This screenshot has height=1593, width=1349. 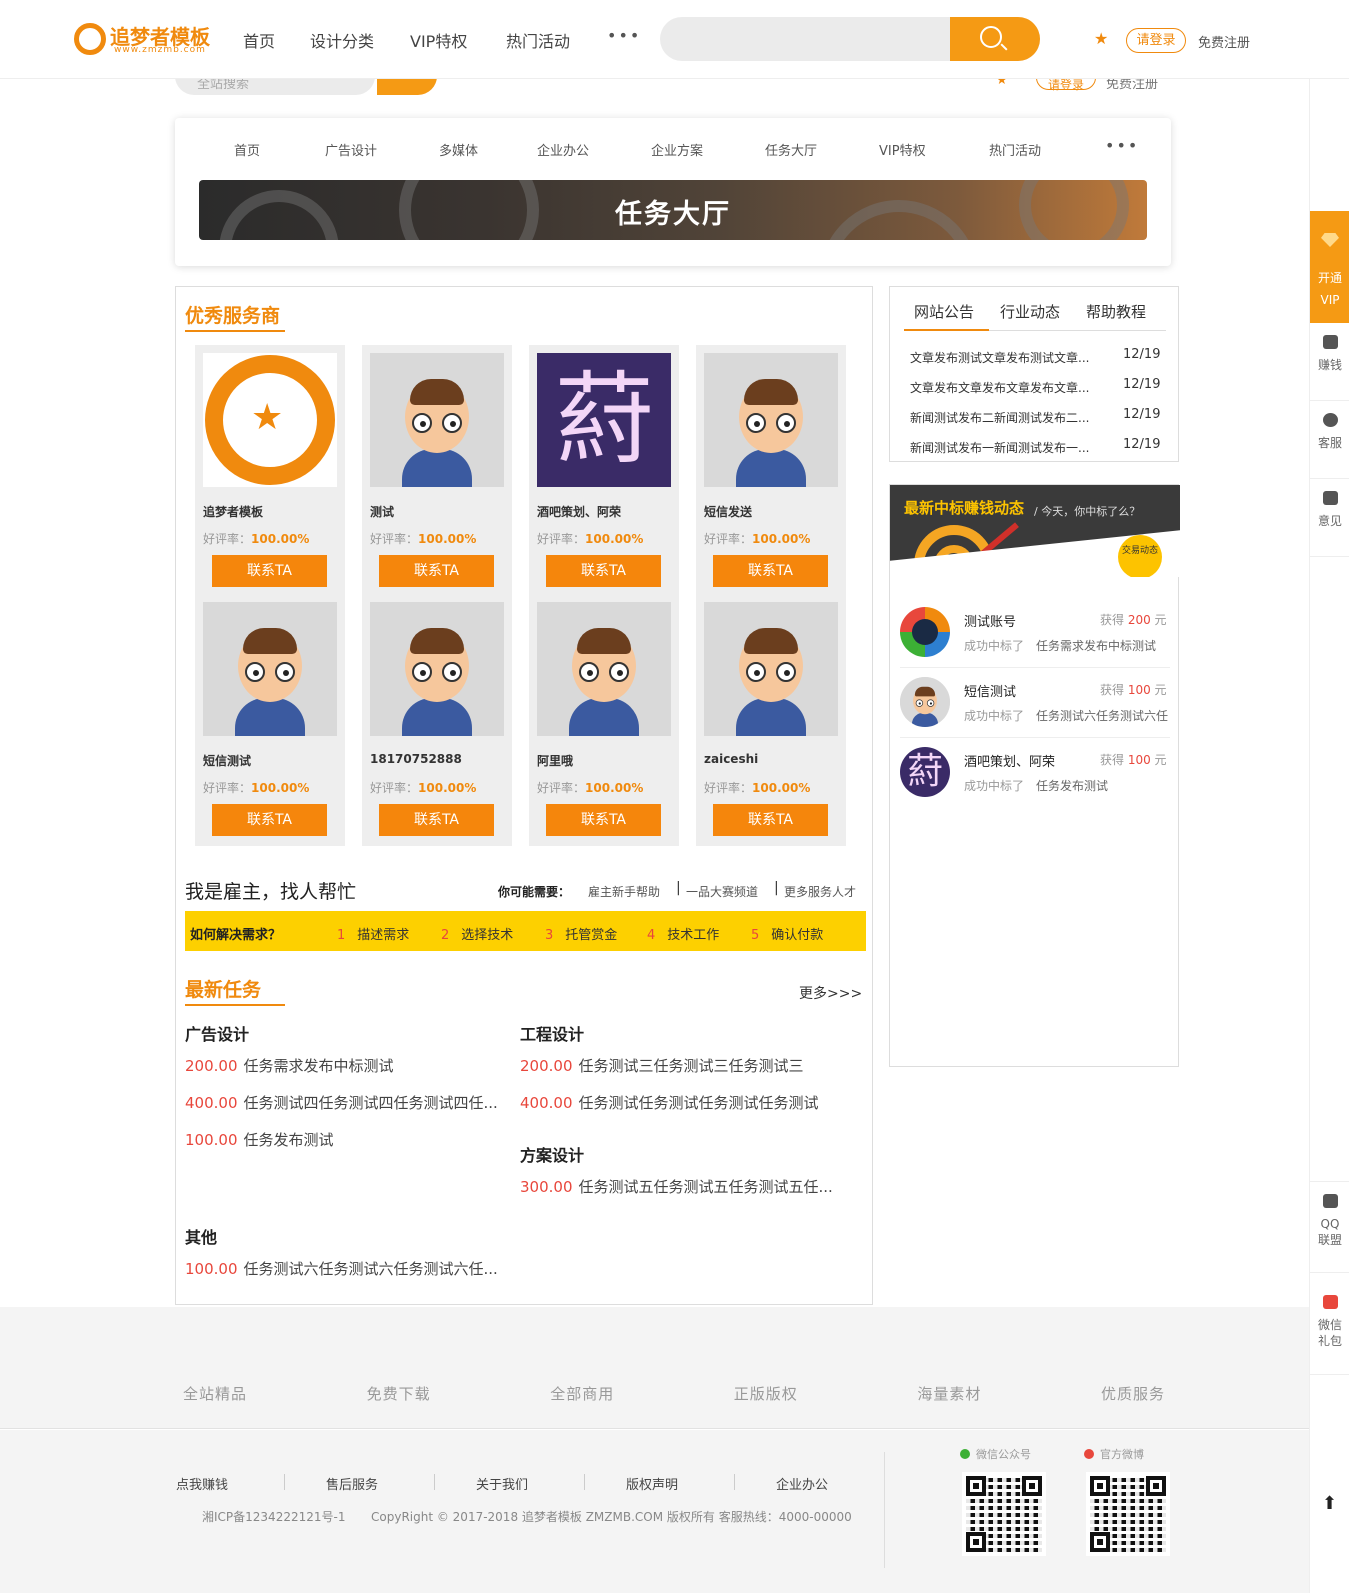 What do you see at coordinates (1015, 149) in the screenshot?
I see `subnav-events: 热门活动` at bounding box center [1015, 149].